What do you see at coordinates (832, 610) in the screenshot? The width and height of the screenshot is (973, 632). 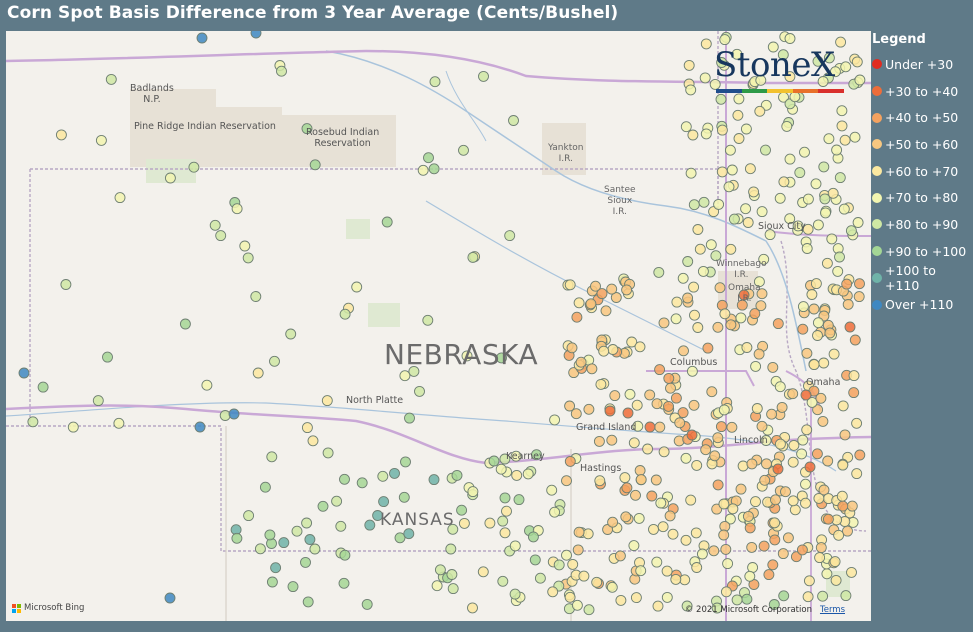 I see `terms-link: Terms` at bounding box center [832, 610].